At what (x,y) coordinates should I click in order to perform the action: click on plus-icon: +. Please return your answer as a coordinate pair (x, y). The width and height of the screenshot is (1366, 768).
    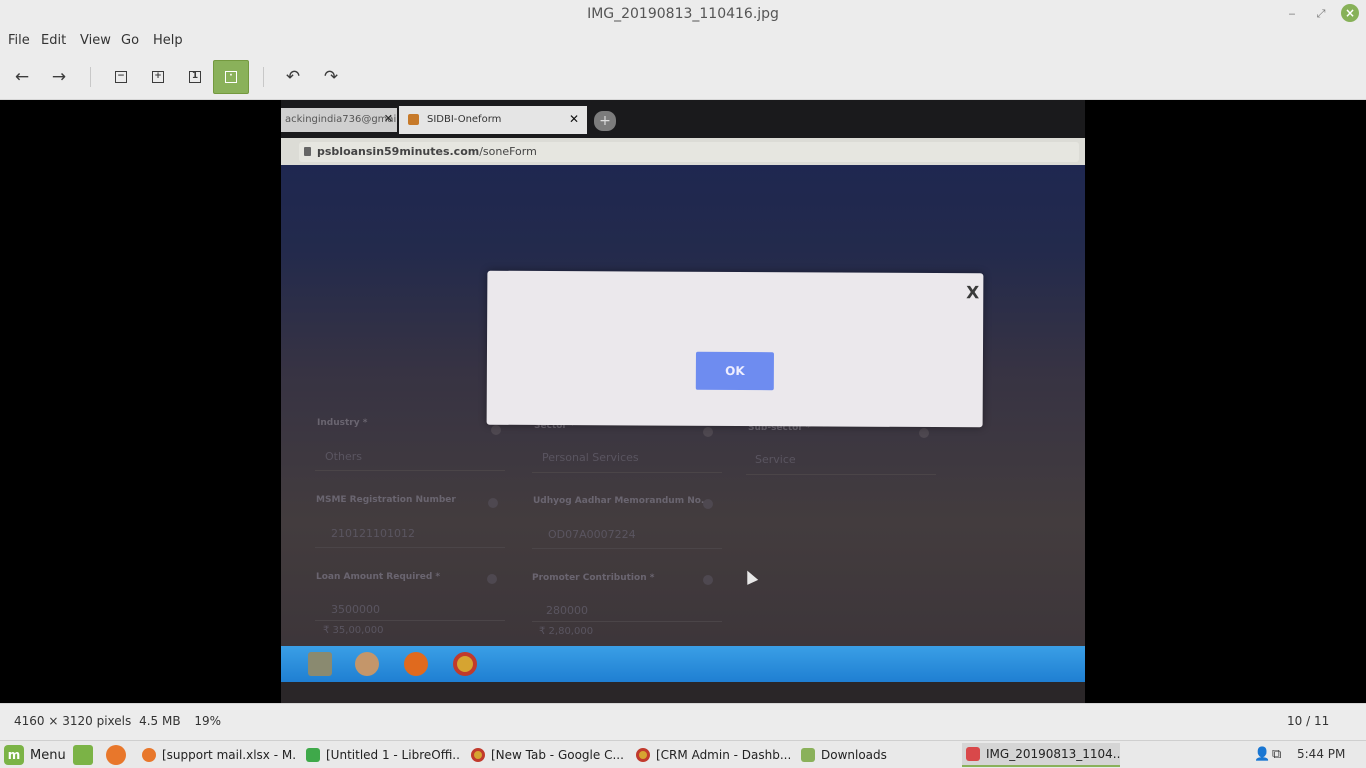
    Looking at the image, I should click on (605, 121).